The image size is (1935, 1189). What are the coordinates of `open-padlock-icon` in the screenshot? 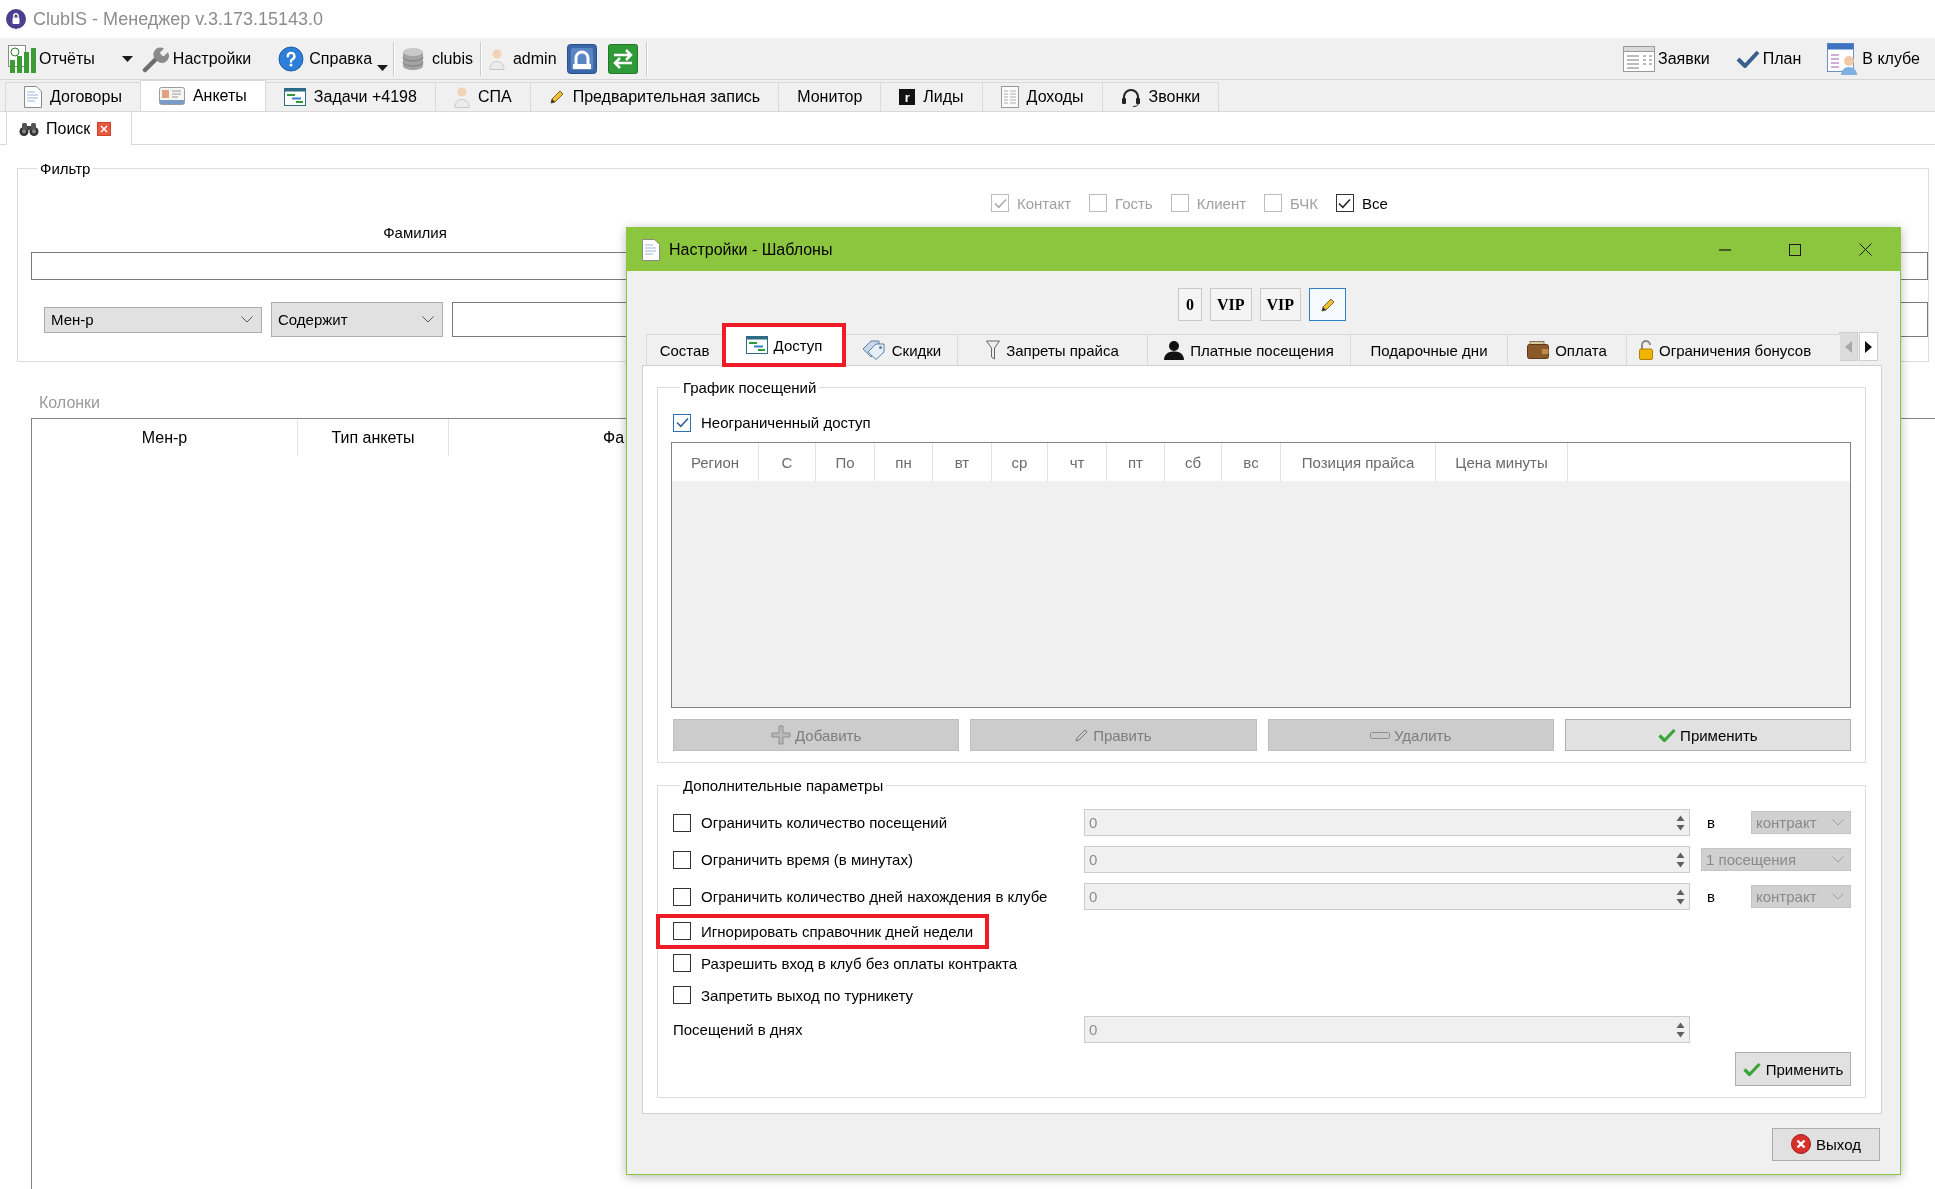 It's located at (1646, 350).